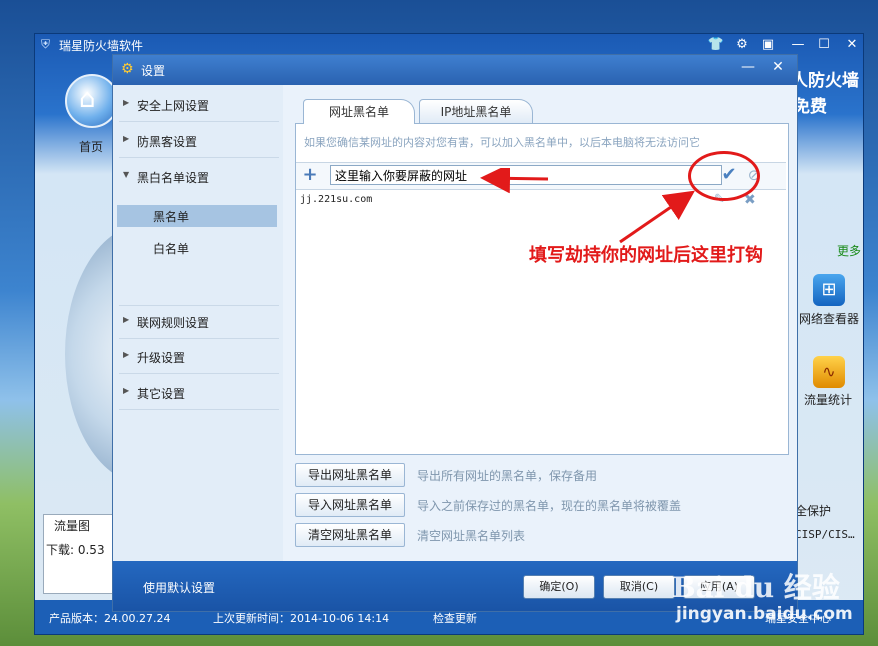 The height and width of the screenshot is (646, 878). What do you see at coordinates (310, 175) in the screenshot?
I see `add-icon: +` at bounding box center [310, 175].